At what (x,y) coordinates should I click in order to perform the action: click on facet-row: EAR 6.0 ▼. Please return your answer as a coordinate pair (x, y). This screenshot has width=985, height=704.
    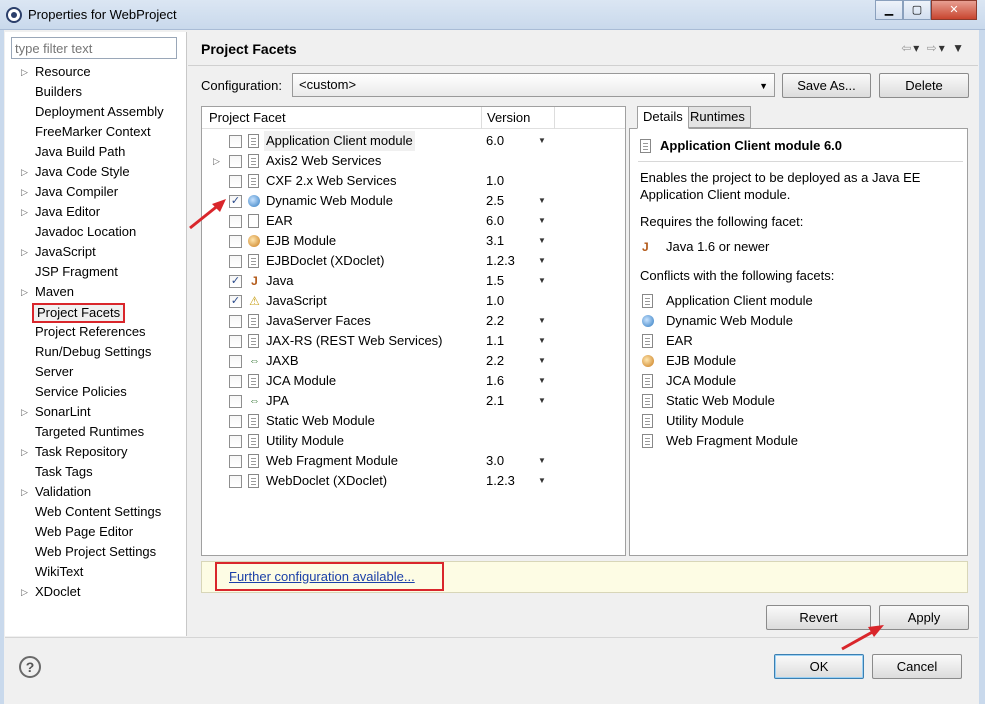
    Looking at the image, I should click on (413, 221).